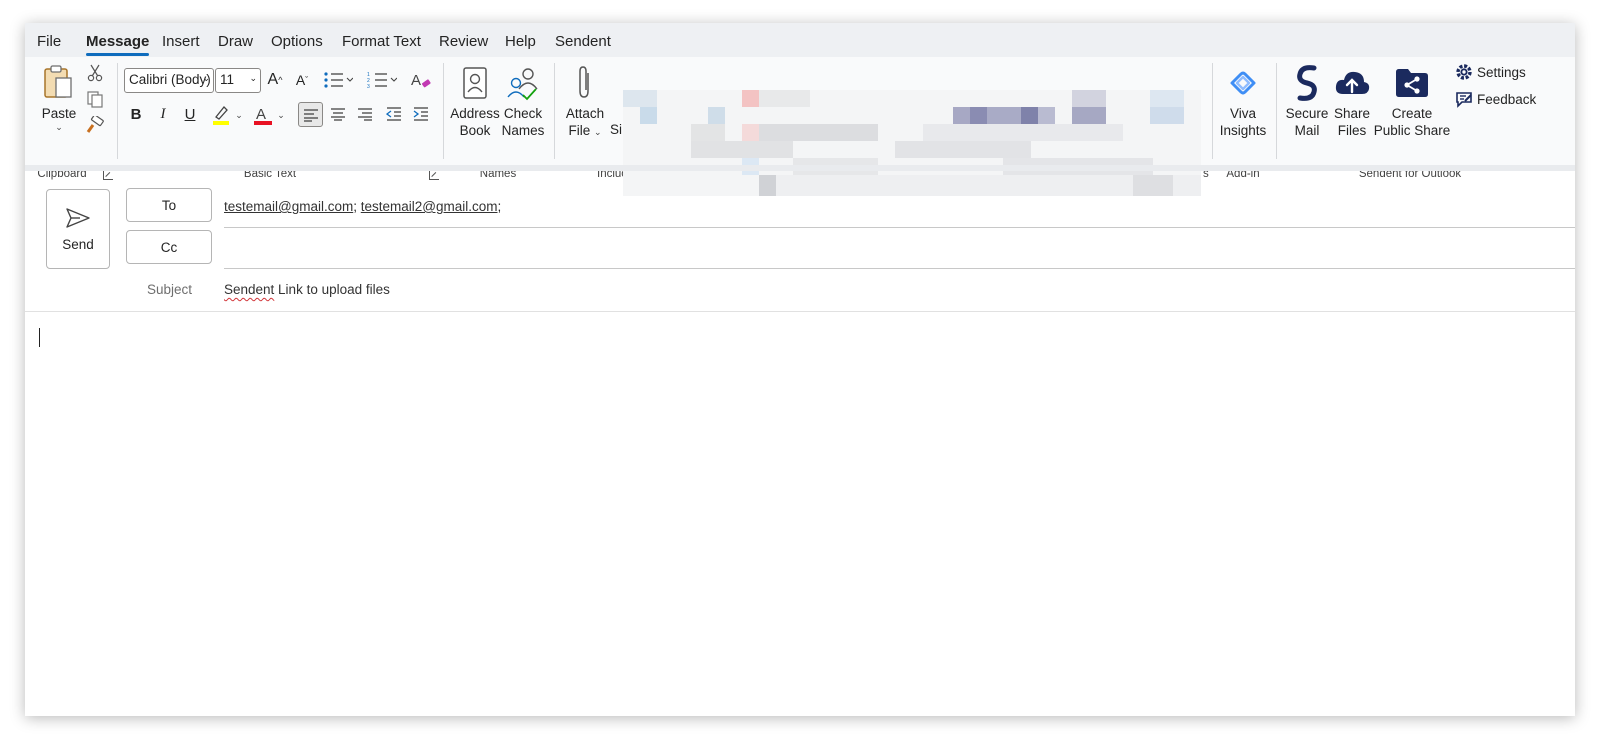 The image size is (1600, 743). I want to click on cloud-upload-icon, so click(1352, 83).